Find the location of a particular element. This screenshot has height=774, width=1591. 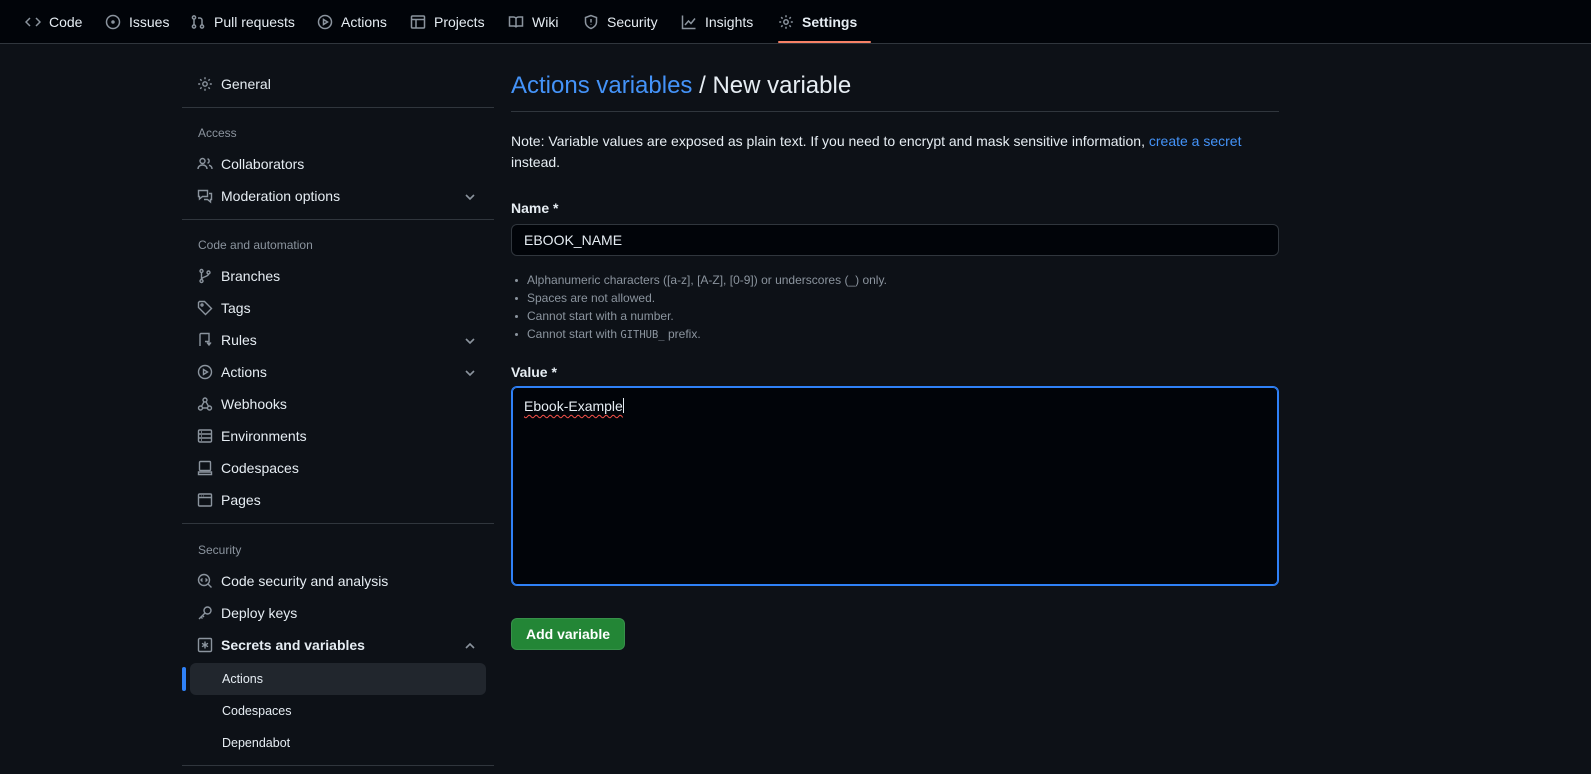

sidebar-item-moderation: Moderation options is located at coordinates (268, 196).